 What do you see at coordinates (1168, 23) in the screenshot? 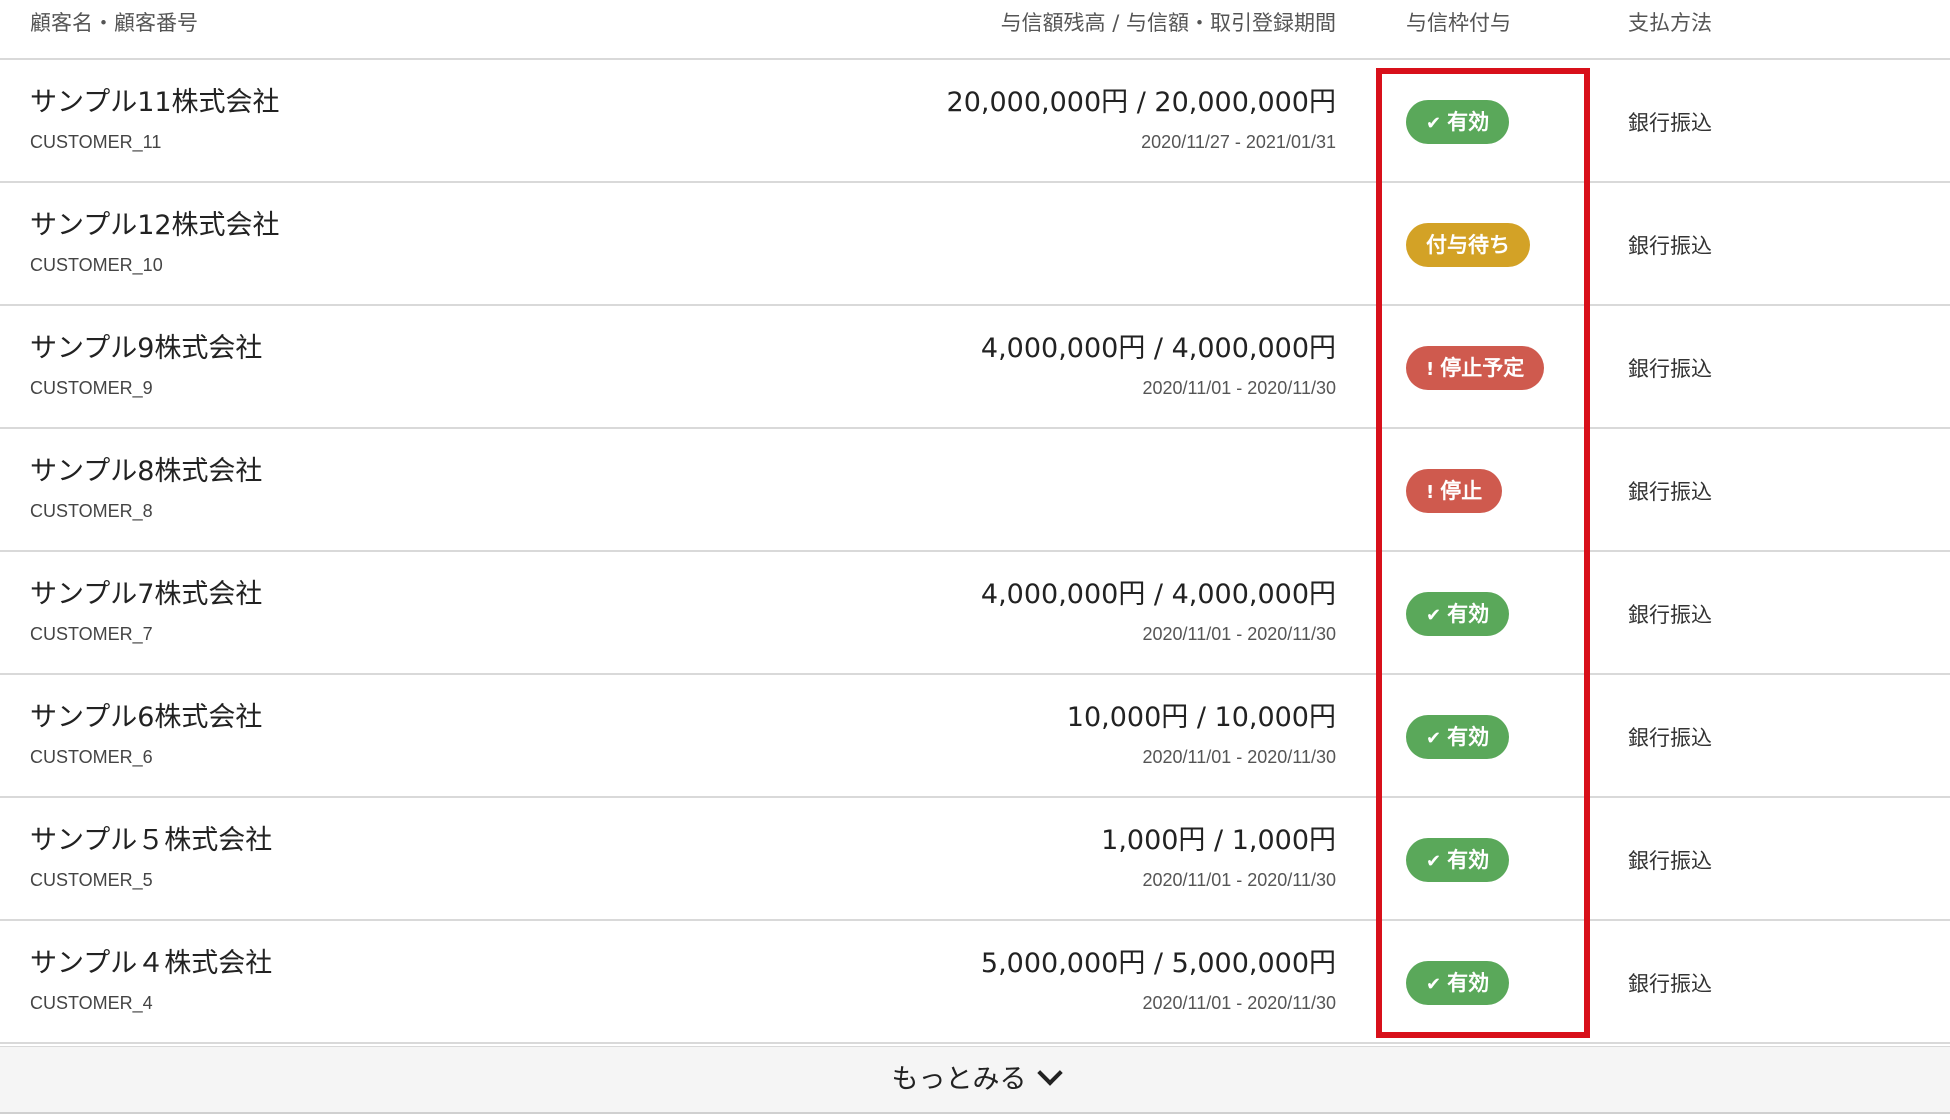
I see `column-header-credit: 与信額残高 / 与信額・取引登録期間` at bounding box center [1168, 23].